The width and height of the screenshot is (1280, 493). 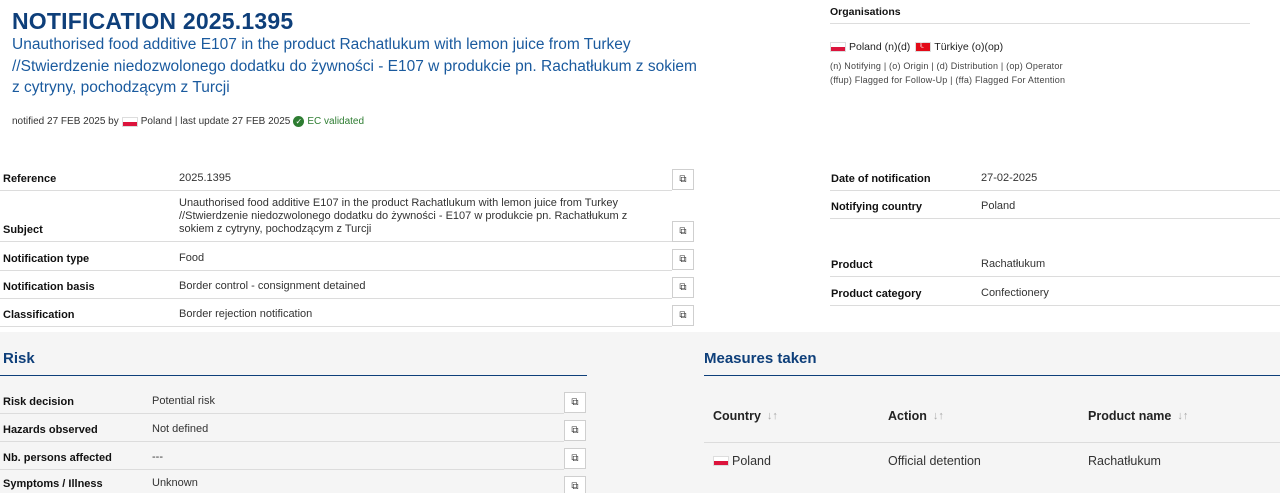 What do you see at coordinates (865, 12) in the screenshot?
I see `organisations-title: Organisations` at bounding box center [865, 12].